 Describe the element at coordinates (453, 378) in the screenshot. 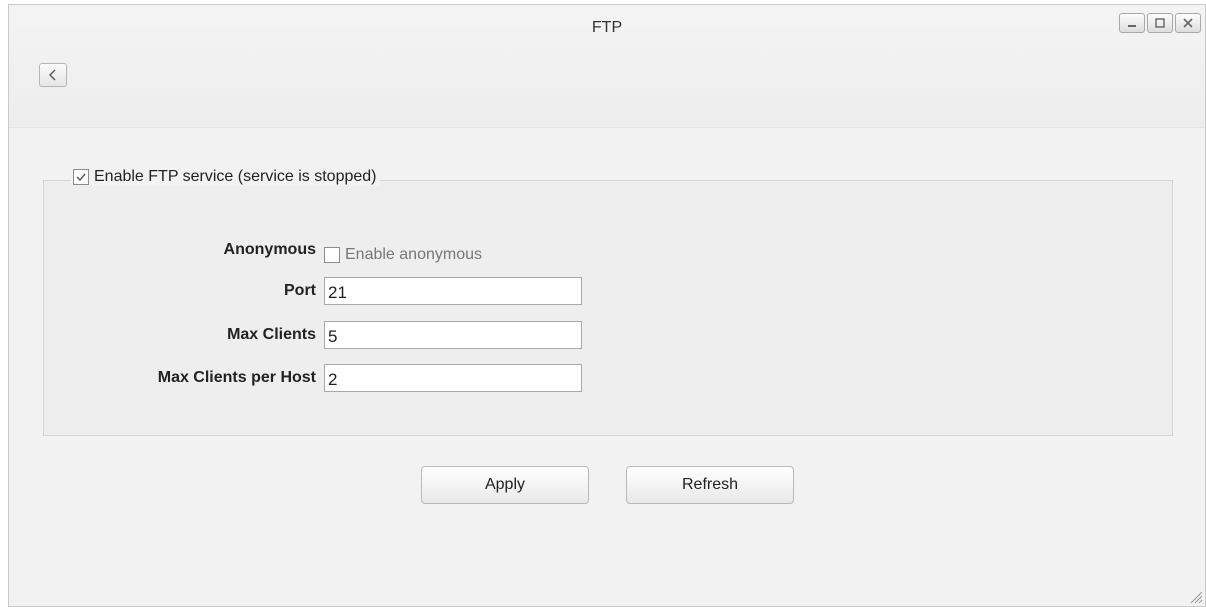

I see `max-clients-per-host-input` at that location.